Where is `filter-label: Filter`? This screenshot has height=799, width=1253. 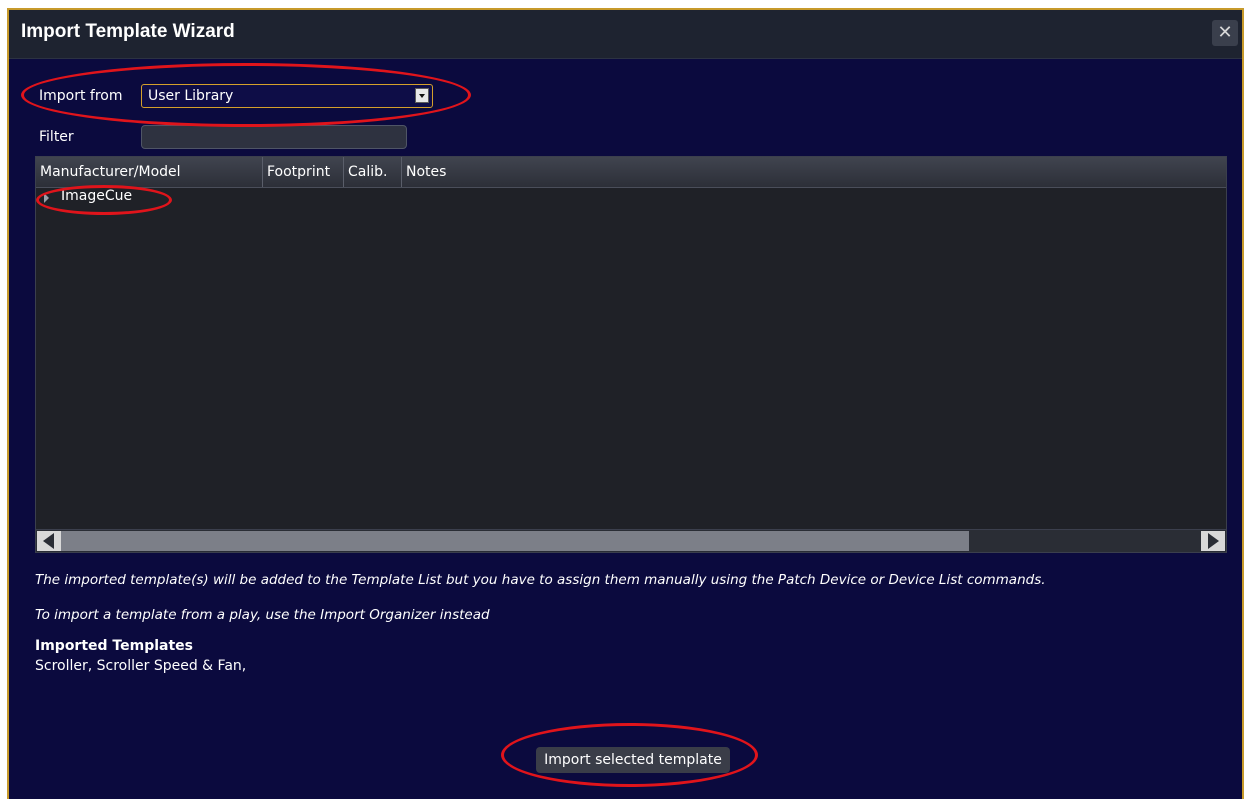
filter-label: Filter is located at coordinates (56, 137).